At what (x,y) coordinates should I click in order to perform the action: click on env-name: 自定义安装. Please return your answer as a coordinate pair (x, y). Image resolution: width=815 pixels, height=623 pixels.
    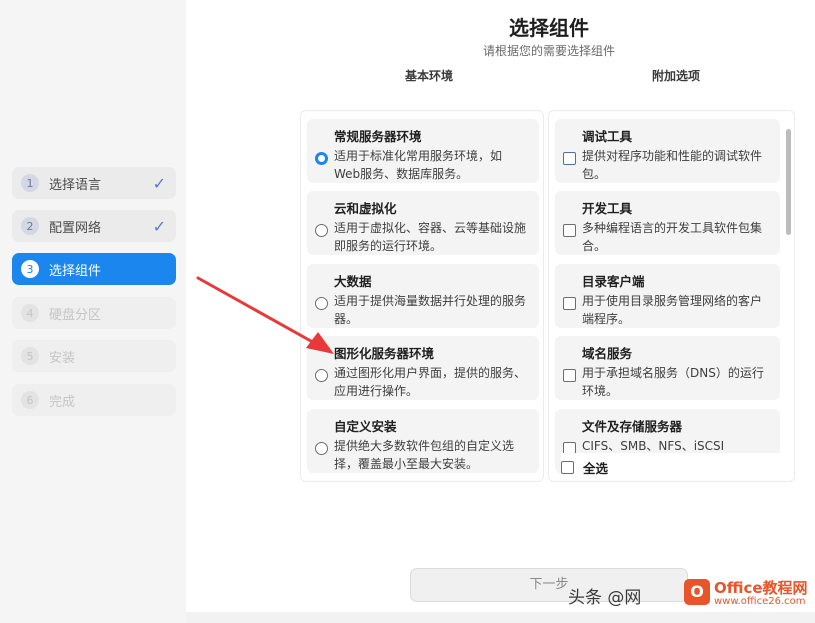
    Looking at the image, I should click on (365, 426).